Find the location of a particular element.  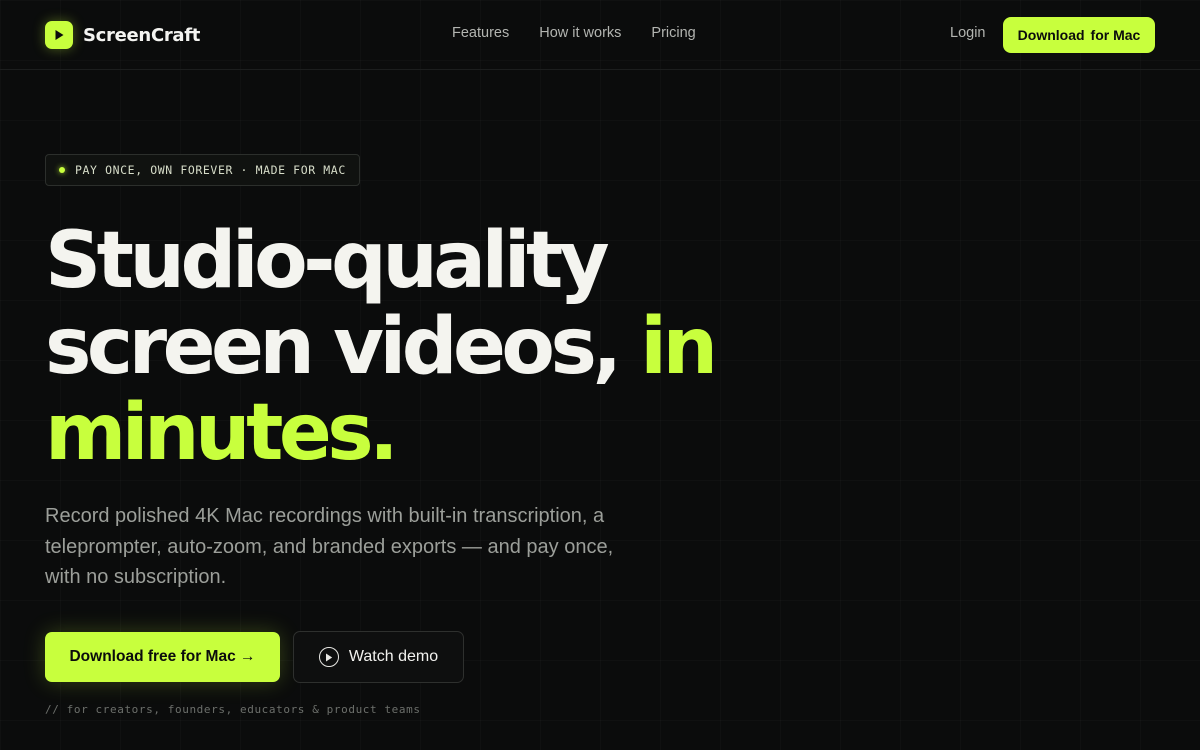

headline-line-2: screen videos, is located at coordinates (333, 347).